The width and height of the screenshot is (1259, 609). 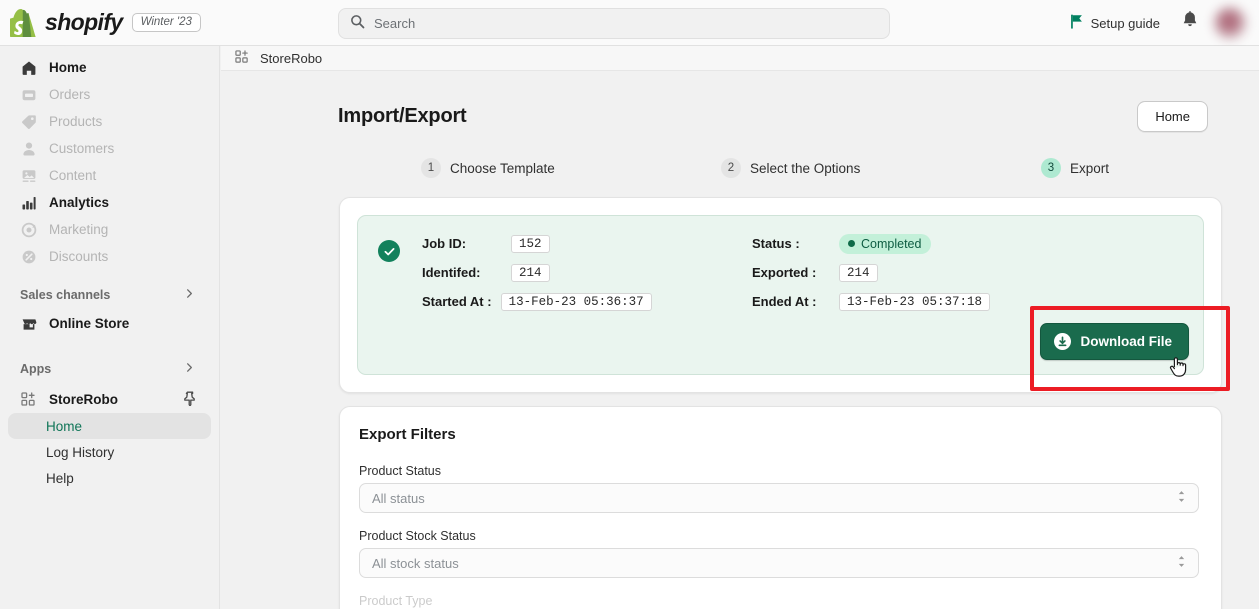 I want to click on breadcrumb-label: StoreRobo, so click(x=291, y=58).